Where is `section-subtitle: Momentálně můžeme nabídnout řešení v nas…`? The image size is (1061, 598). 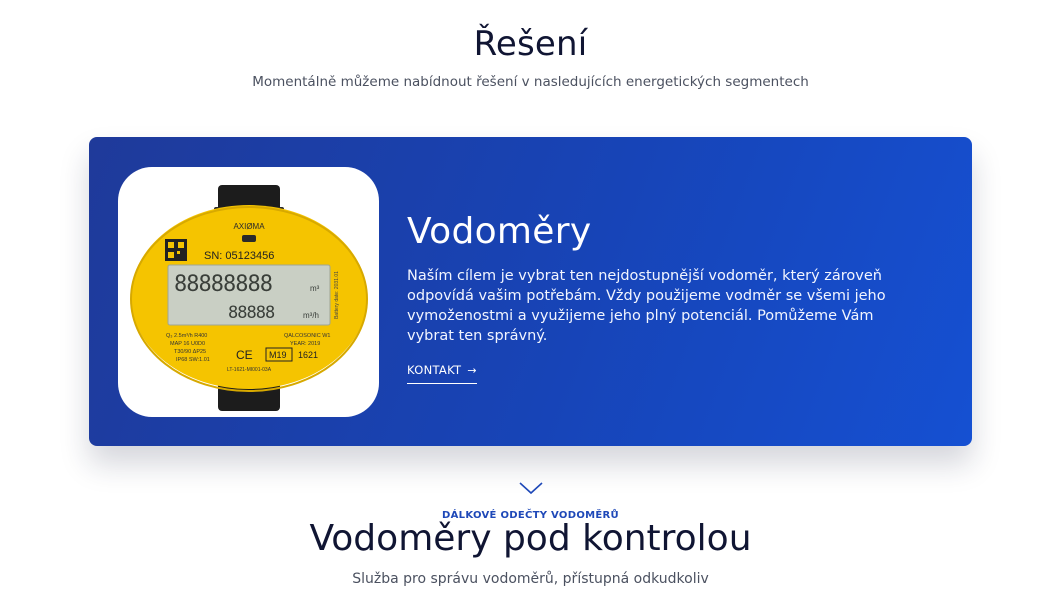
section-subtitle: Momentálně můžeme nabídnout řešení v nas… is located at coordinates (530, 82).